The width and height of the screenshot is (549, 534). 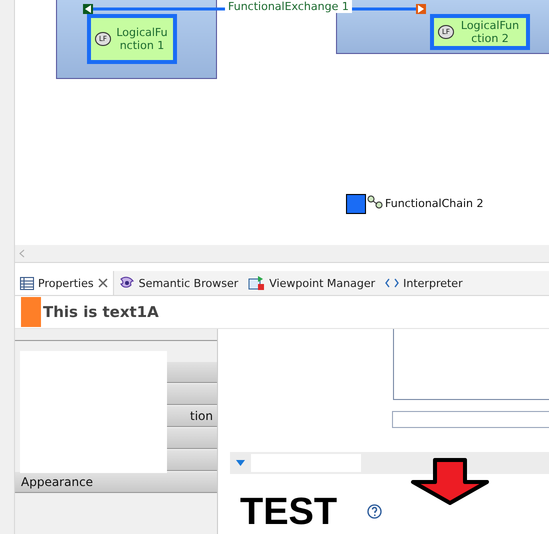 What do you see at coordinates (192, 416) in the screenshot?
I see `property-tab: tion` at bounding box center [192, 416].